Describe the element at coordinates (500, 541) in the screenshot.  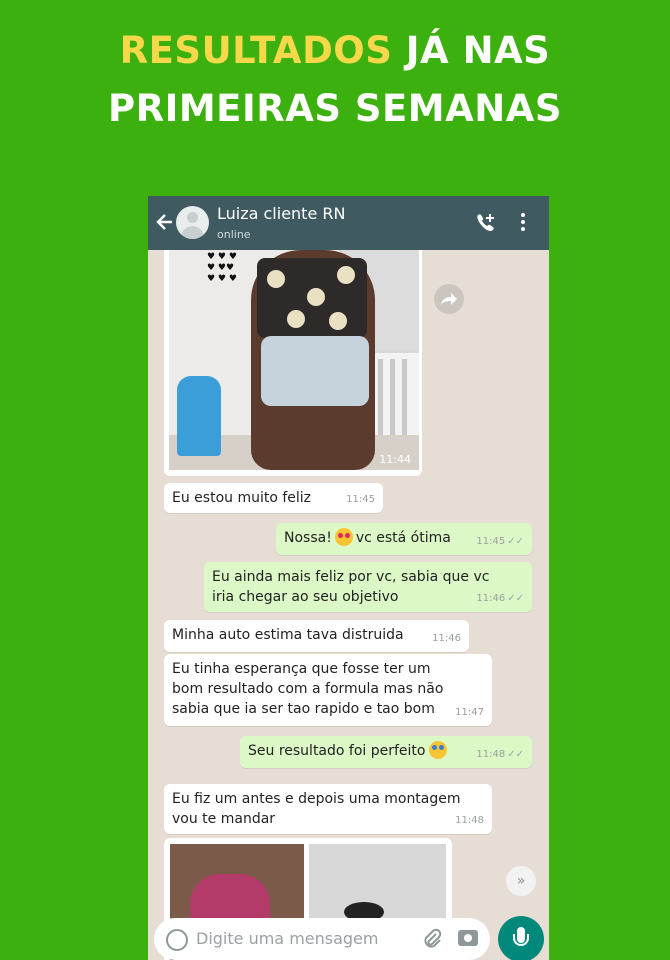
I see `message-time: 11:45 ✓✓` at that location.